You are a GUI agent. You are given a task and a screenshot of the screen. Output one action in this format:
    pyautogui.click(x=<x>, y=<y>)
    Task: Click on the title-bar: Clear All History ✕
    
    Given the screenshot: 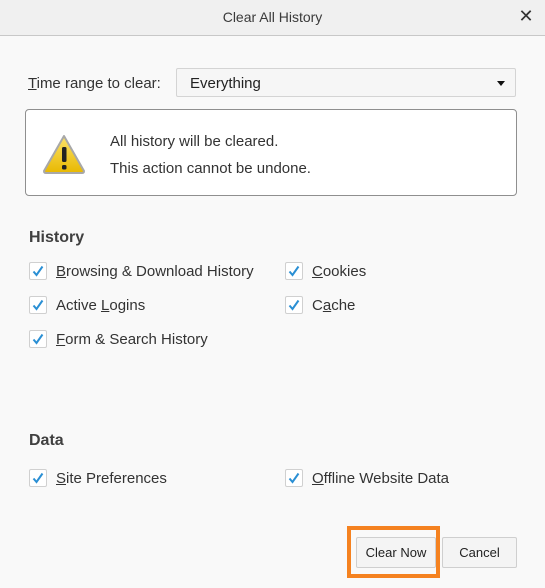 What is the action you would take?
    pyautogui.click(x=272, y=18)
    